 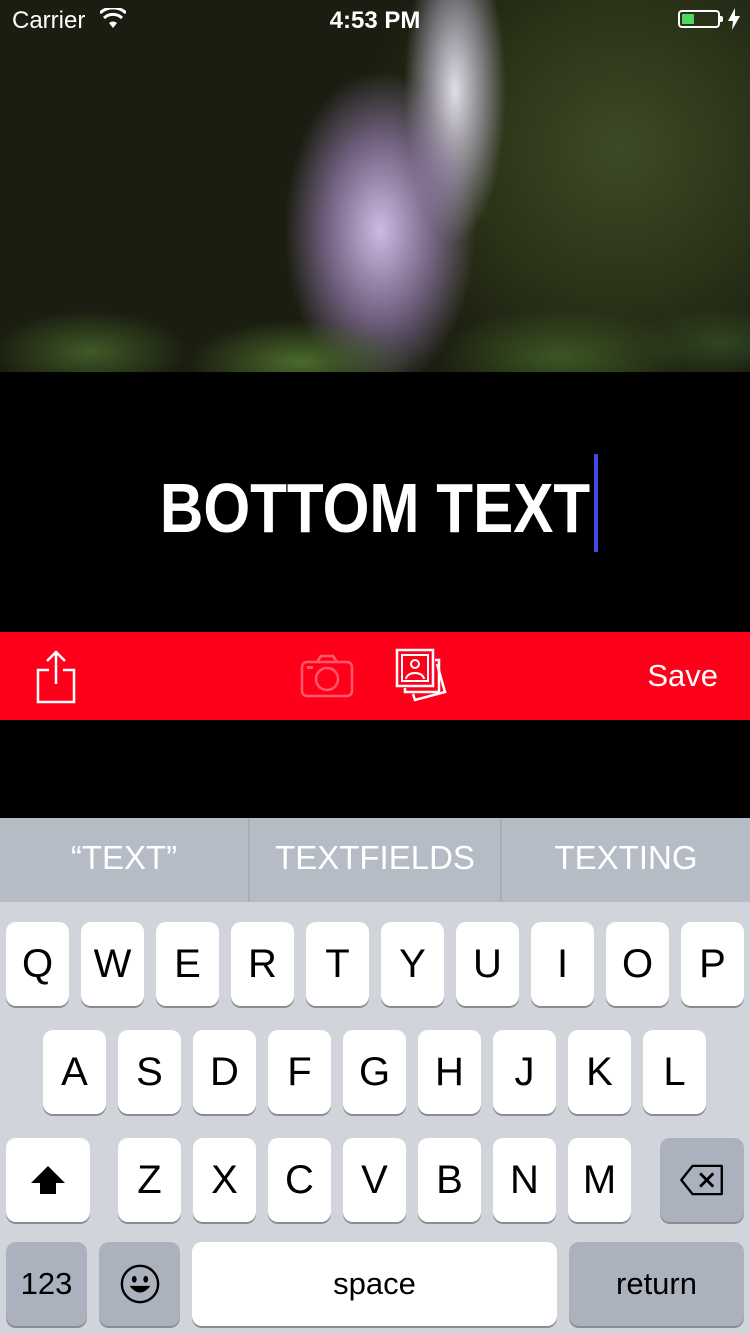 I want to click on key-label: Z, so click(x=149, y=1180).